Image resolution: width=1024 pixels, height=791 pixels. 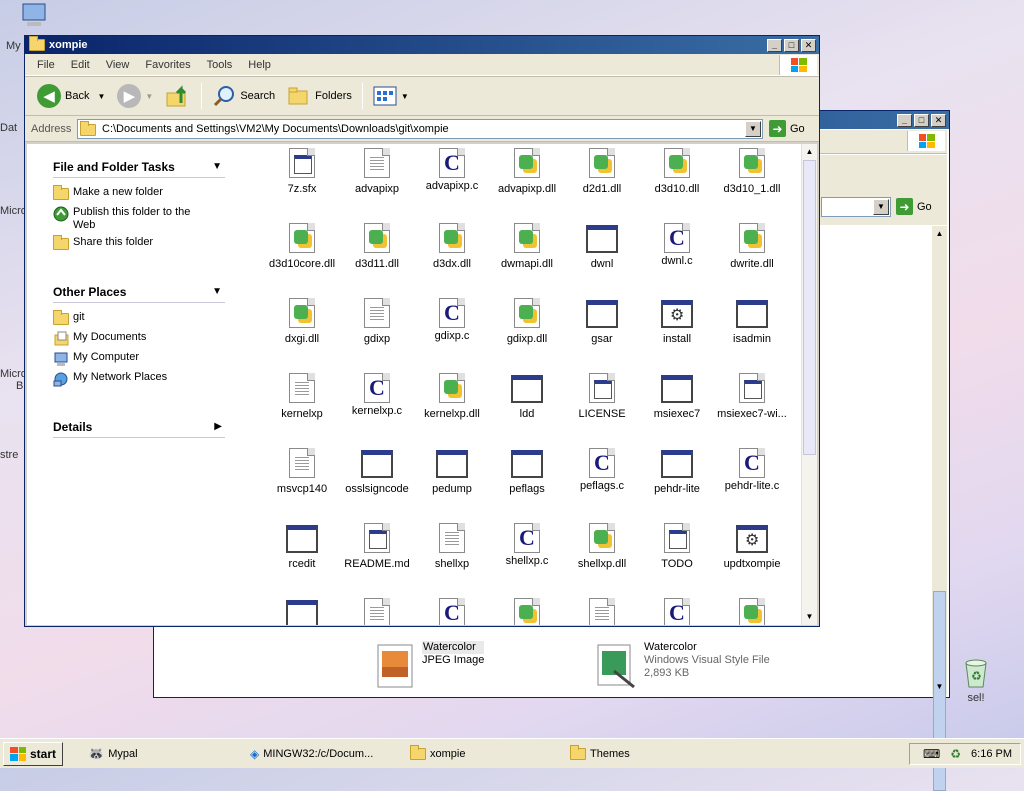 I want to click on themes-go-button: ➜ Go, so click(x=914, y=206).